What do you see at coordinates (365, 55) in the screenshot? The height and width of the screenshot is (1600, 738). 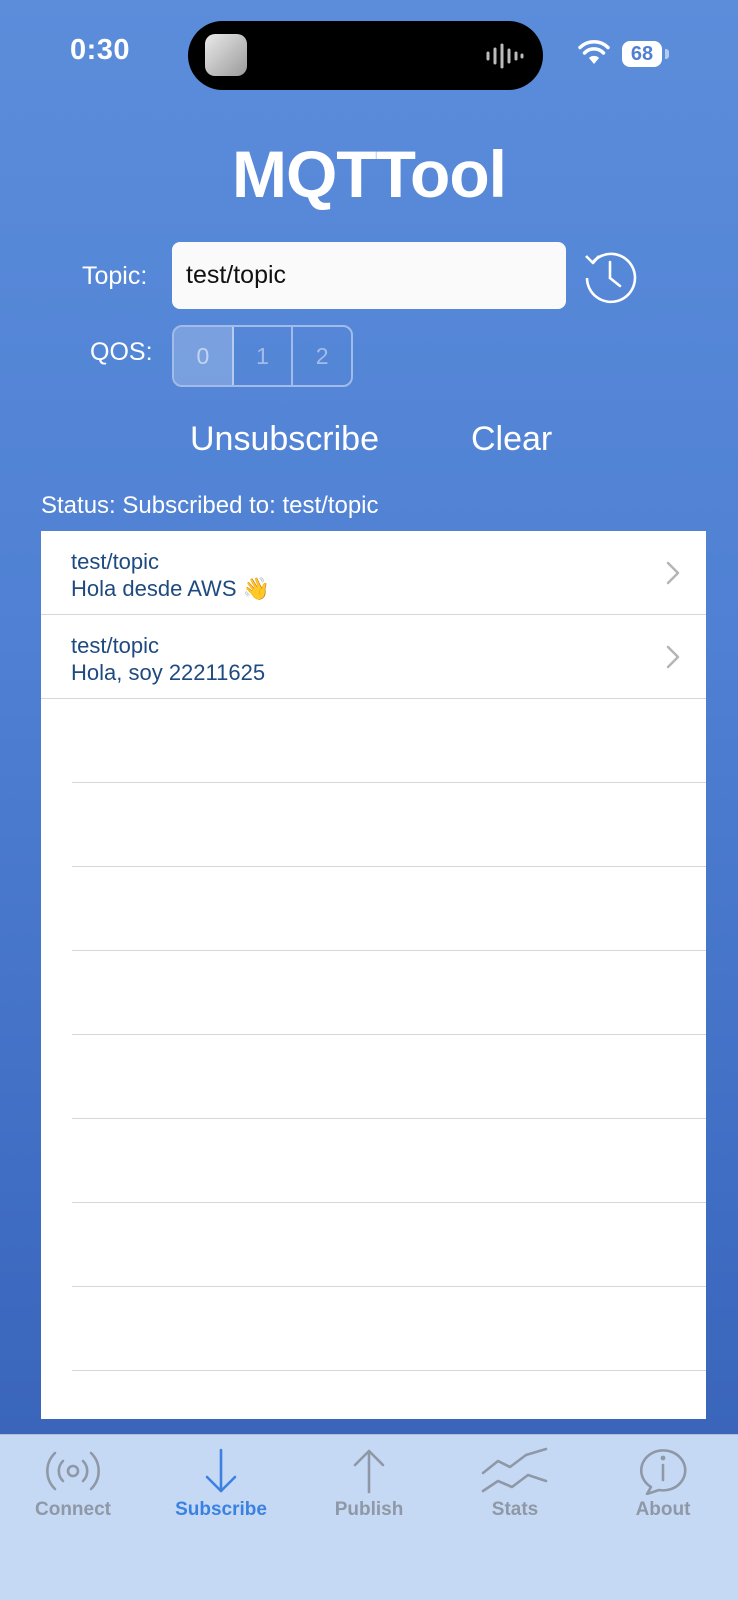 I see `dynamic-island` at bounding box center [365, 55].